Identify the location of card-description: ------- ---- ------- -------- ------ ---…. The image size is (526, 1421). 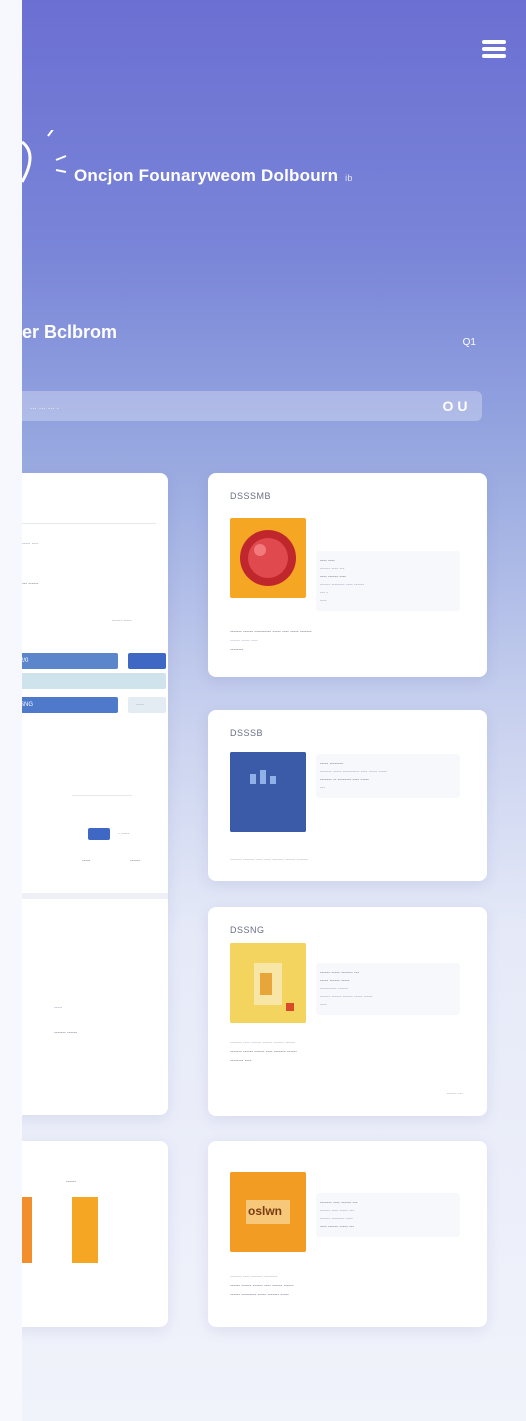
(350, 1286).